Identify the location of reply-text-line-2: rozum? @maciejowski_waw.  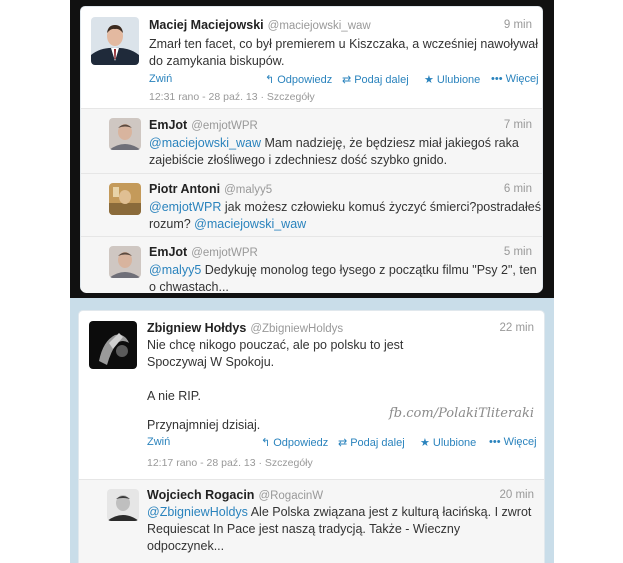
(227, 224).